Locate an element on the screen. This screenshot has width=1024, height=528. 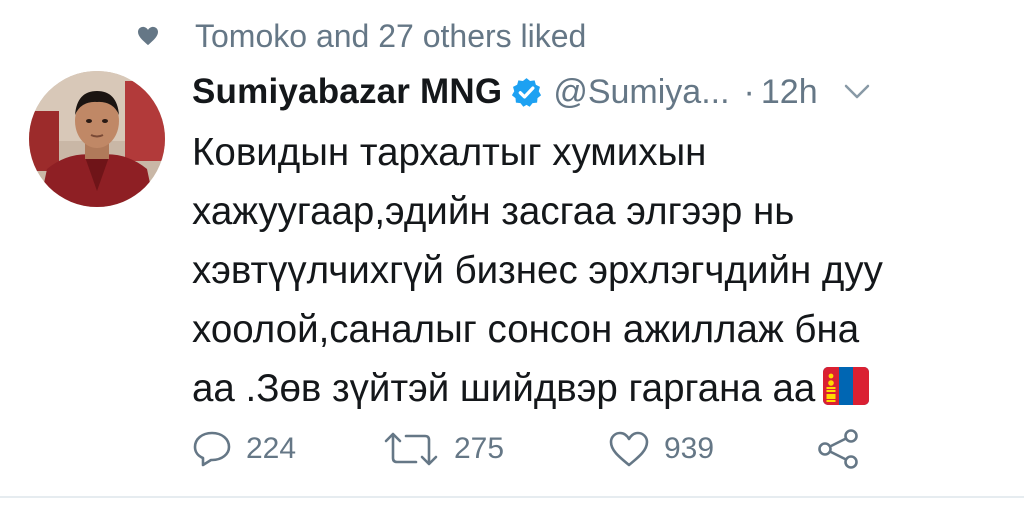
reply-icon is located at coordinates (212, 449).